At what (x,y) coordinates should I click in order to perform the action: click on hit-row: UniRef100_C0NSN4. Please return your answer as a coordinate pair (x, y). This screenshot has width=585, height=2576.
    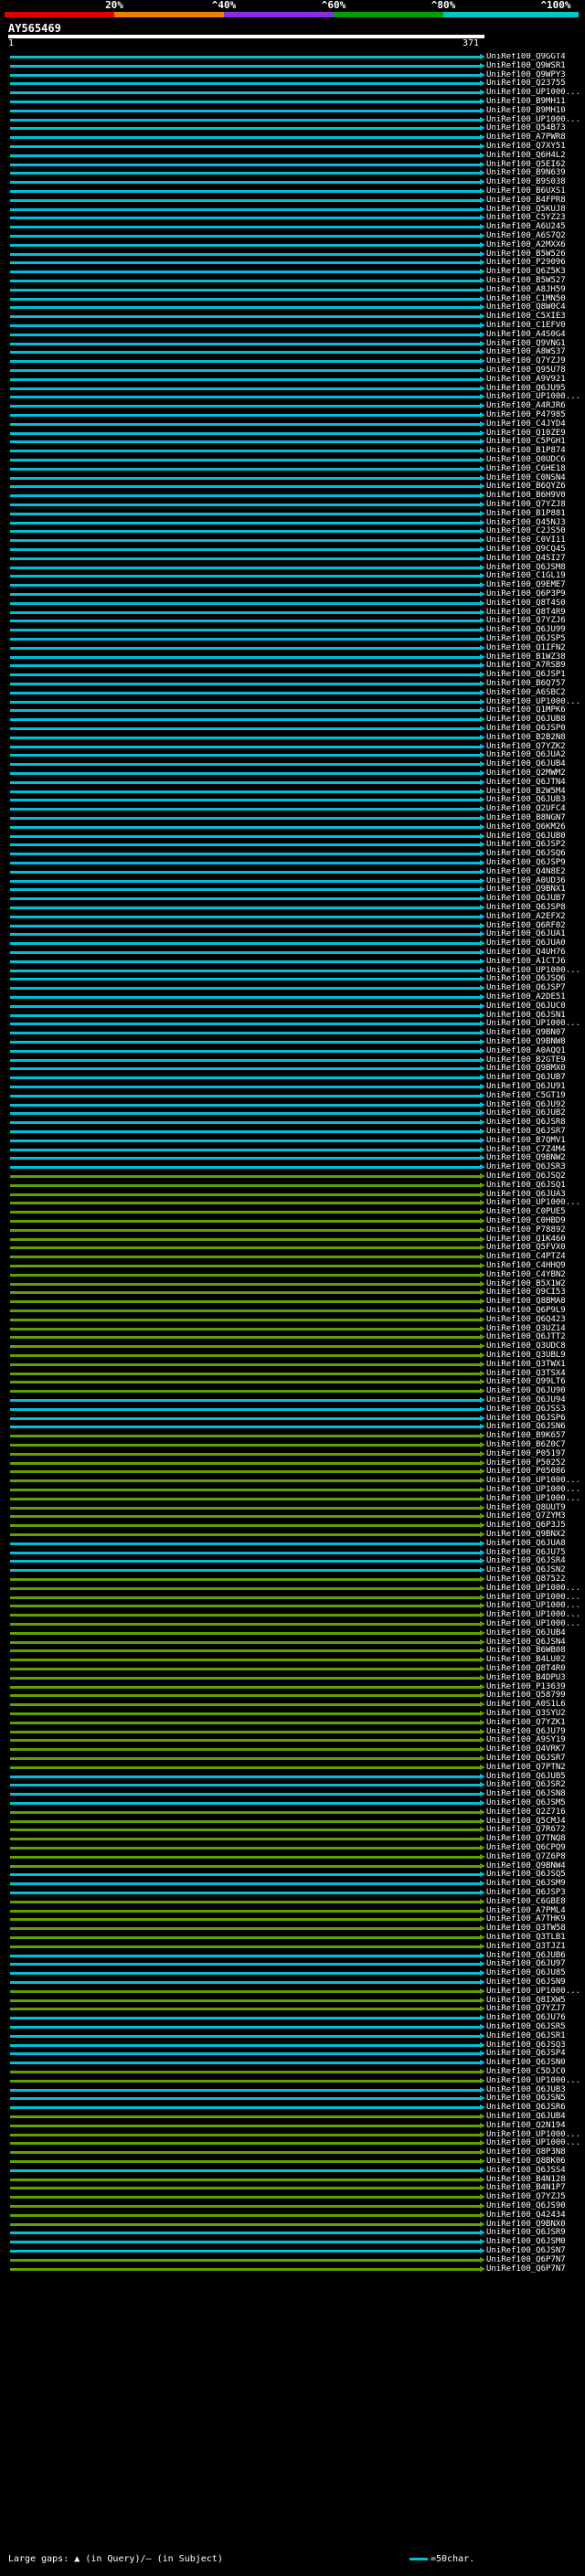
    Looking at the image, I should click on (293, 477).